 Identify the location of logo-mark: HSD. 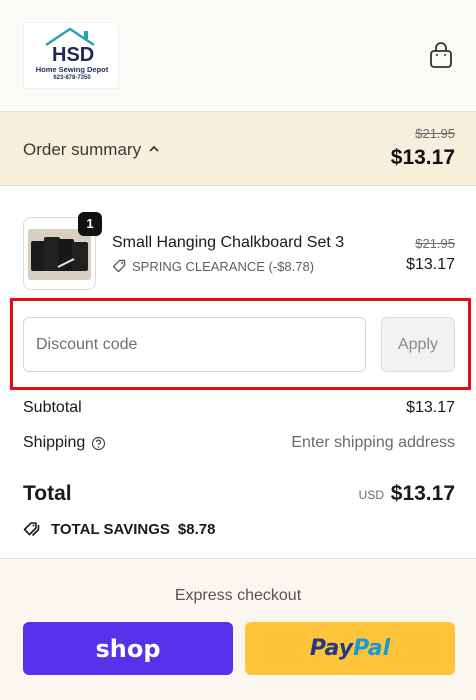
(73, 54).